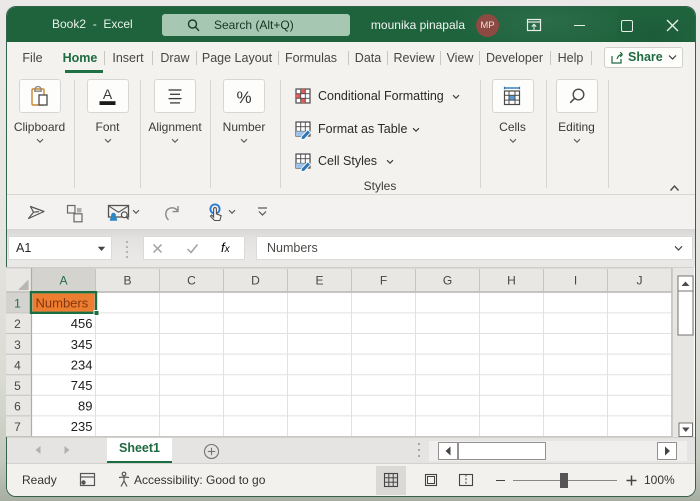 Image resolution: width=700 pixels, height=501 pixels. I want to click on svg-text: 3, so click(17, 345).